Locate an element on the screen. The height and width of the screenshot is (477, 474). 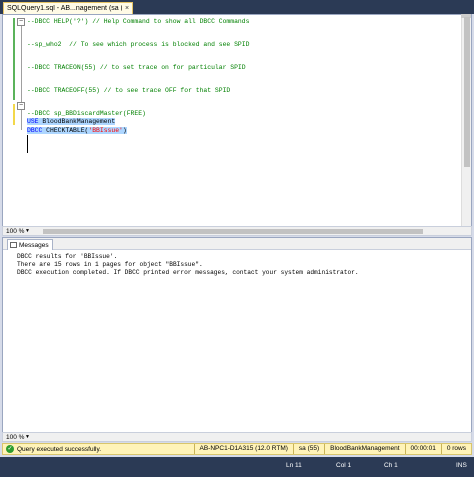
code-token: ) is located at coordinates (124, 130).